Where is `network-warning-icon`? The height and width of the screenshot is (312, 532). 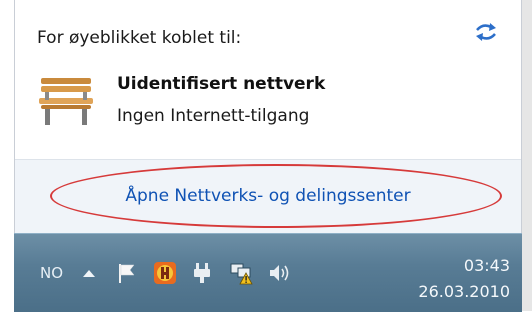 network-warning-icon is located at coordinates (241, 273).